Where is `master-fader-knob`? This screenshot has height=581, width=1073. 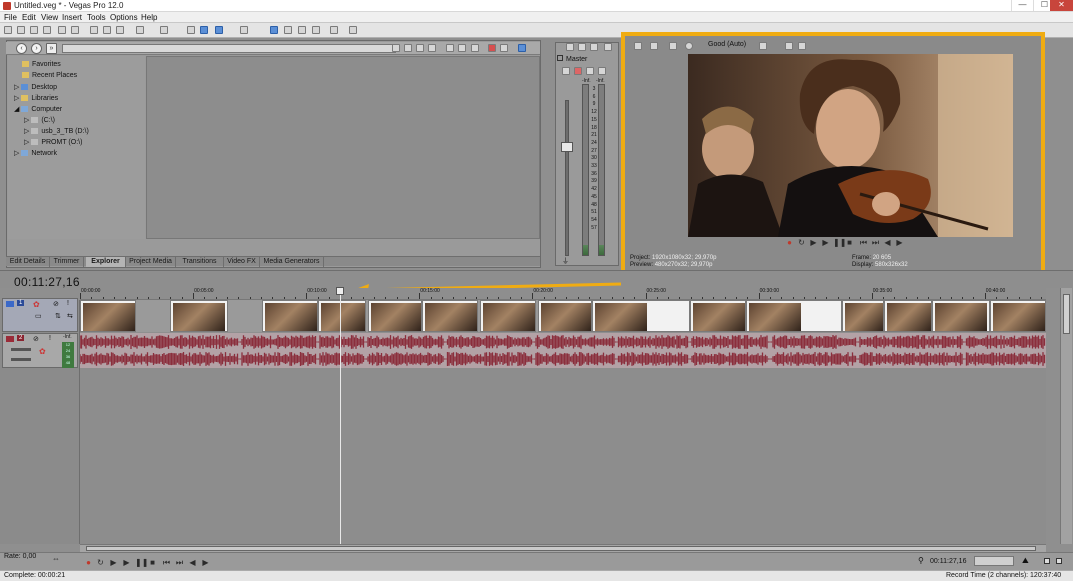
master-fader-knob is located at coordinates (567, 147).